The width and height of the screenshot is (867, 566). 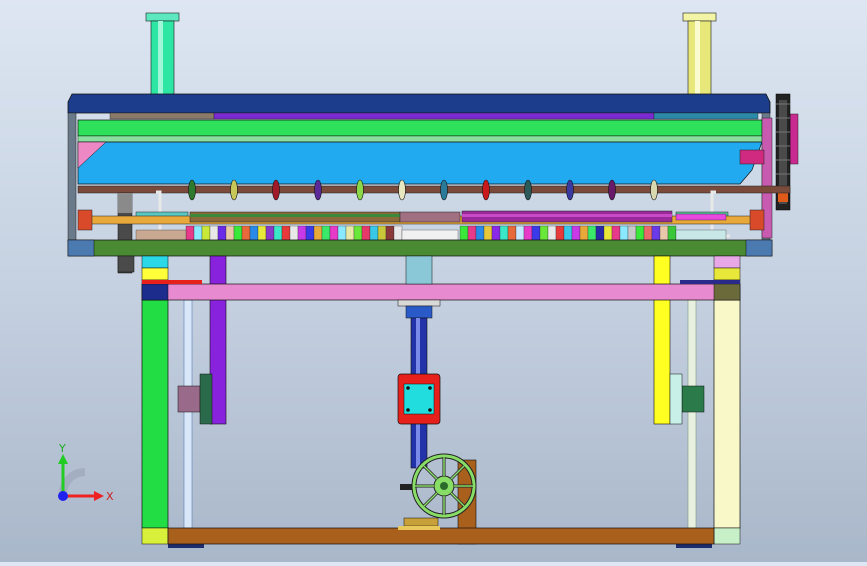 I want to click on right-slider, so click(x=687, y=399).